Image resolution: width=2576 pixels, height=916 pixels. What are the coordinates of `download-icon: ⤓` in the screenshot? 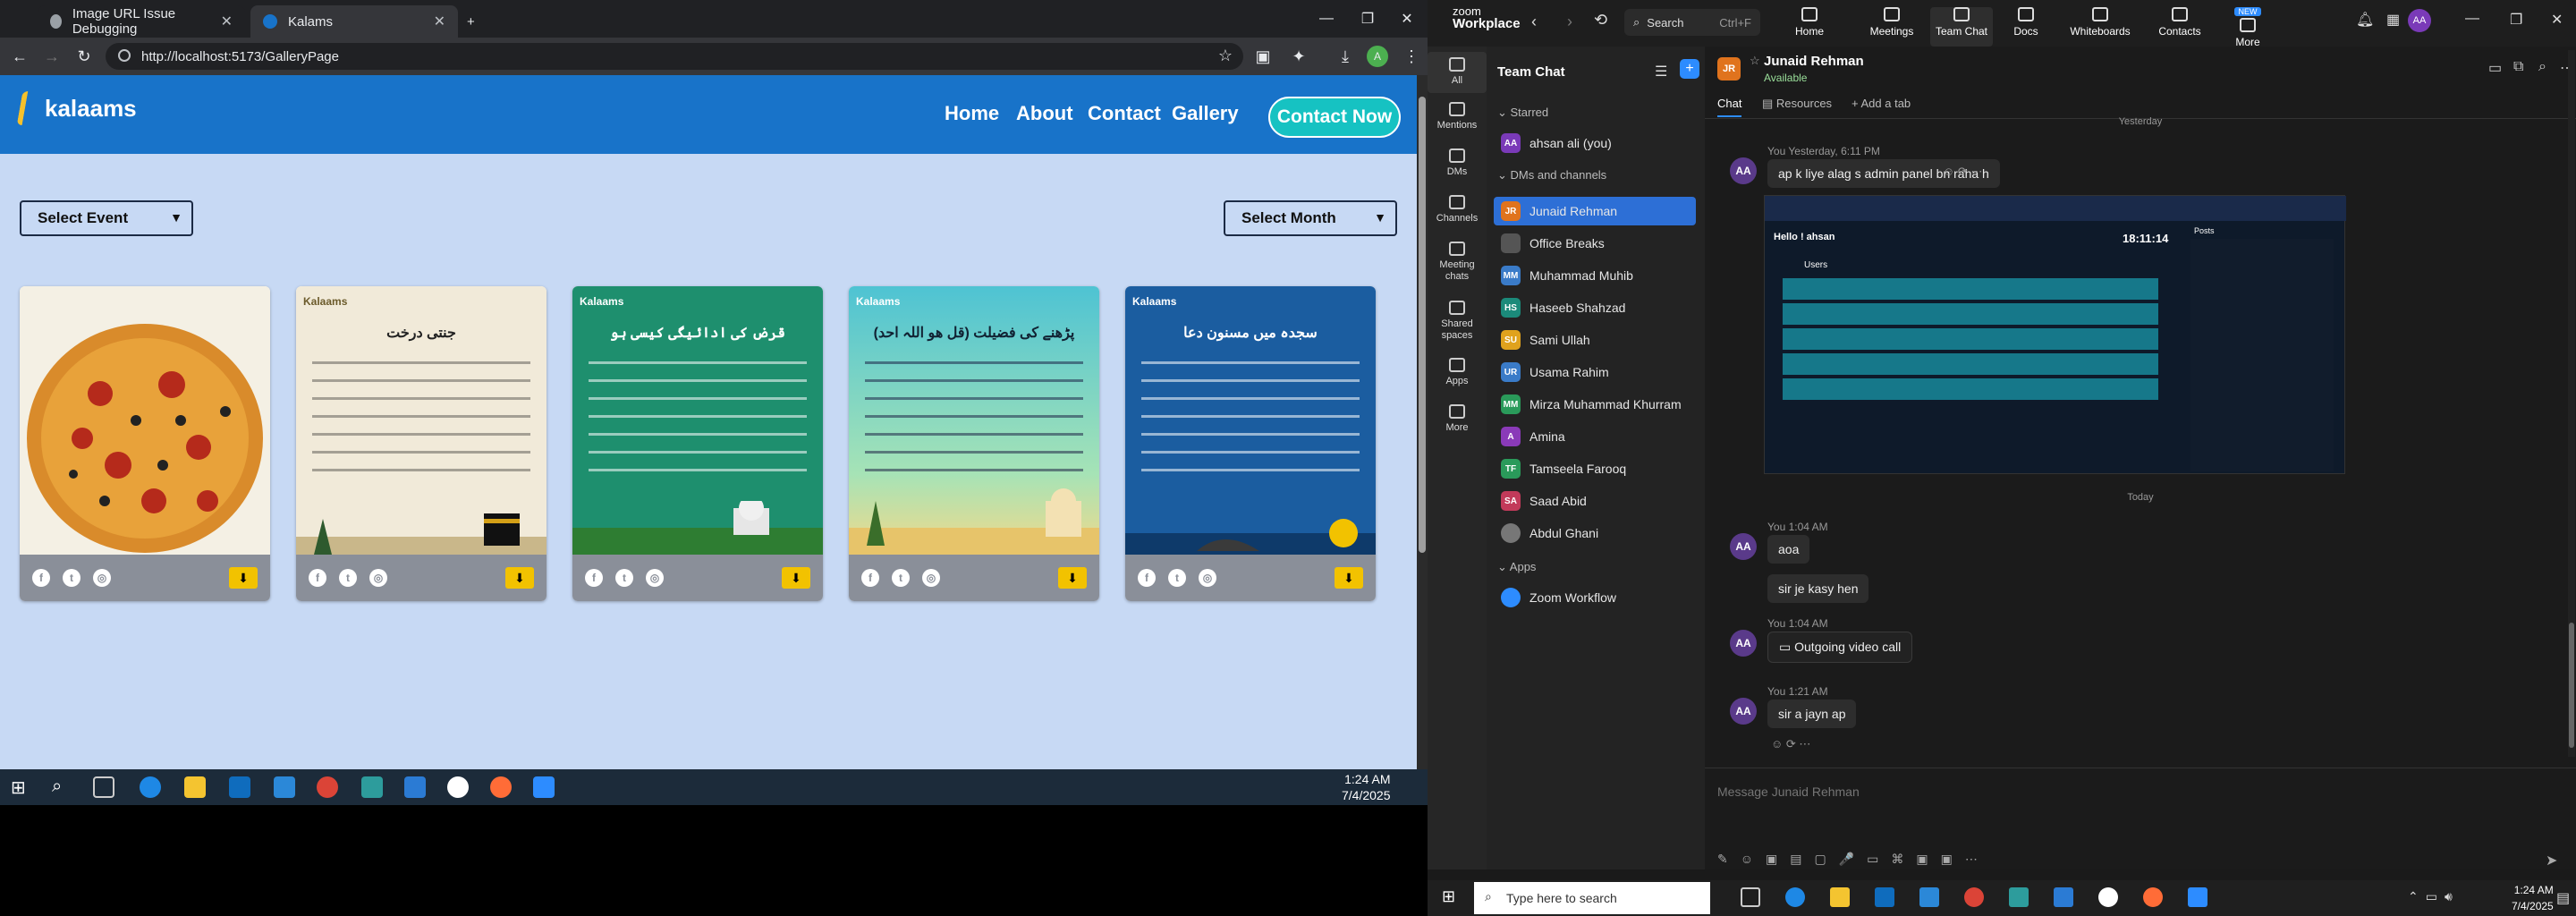 It's located at (1345, 56).